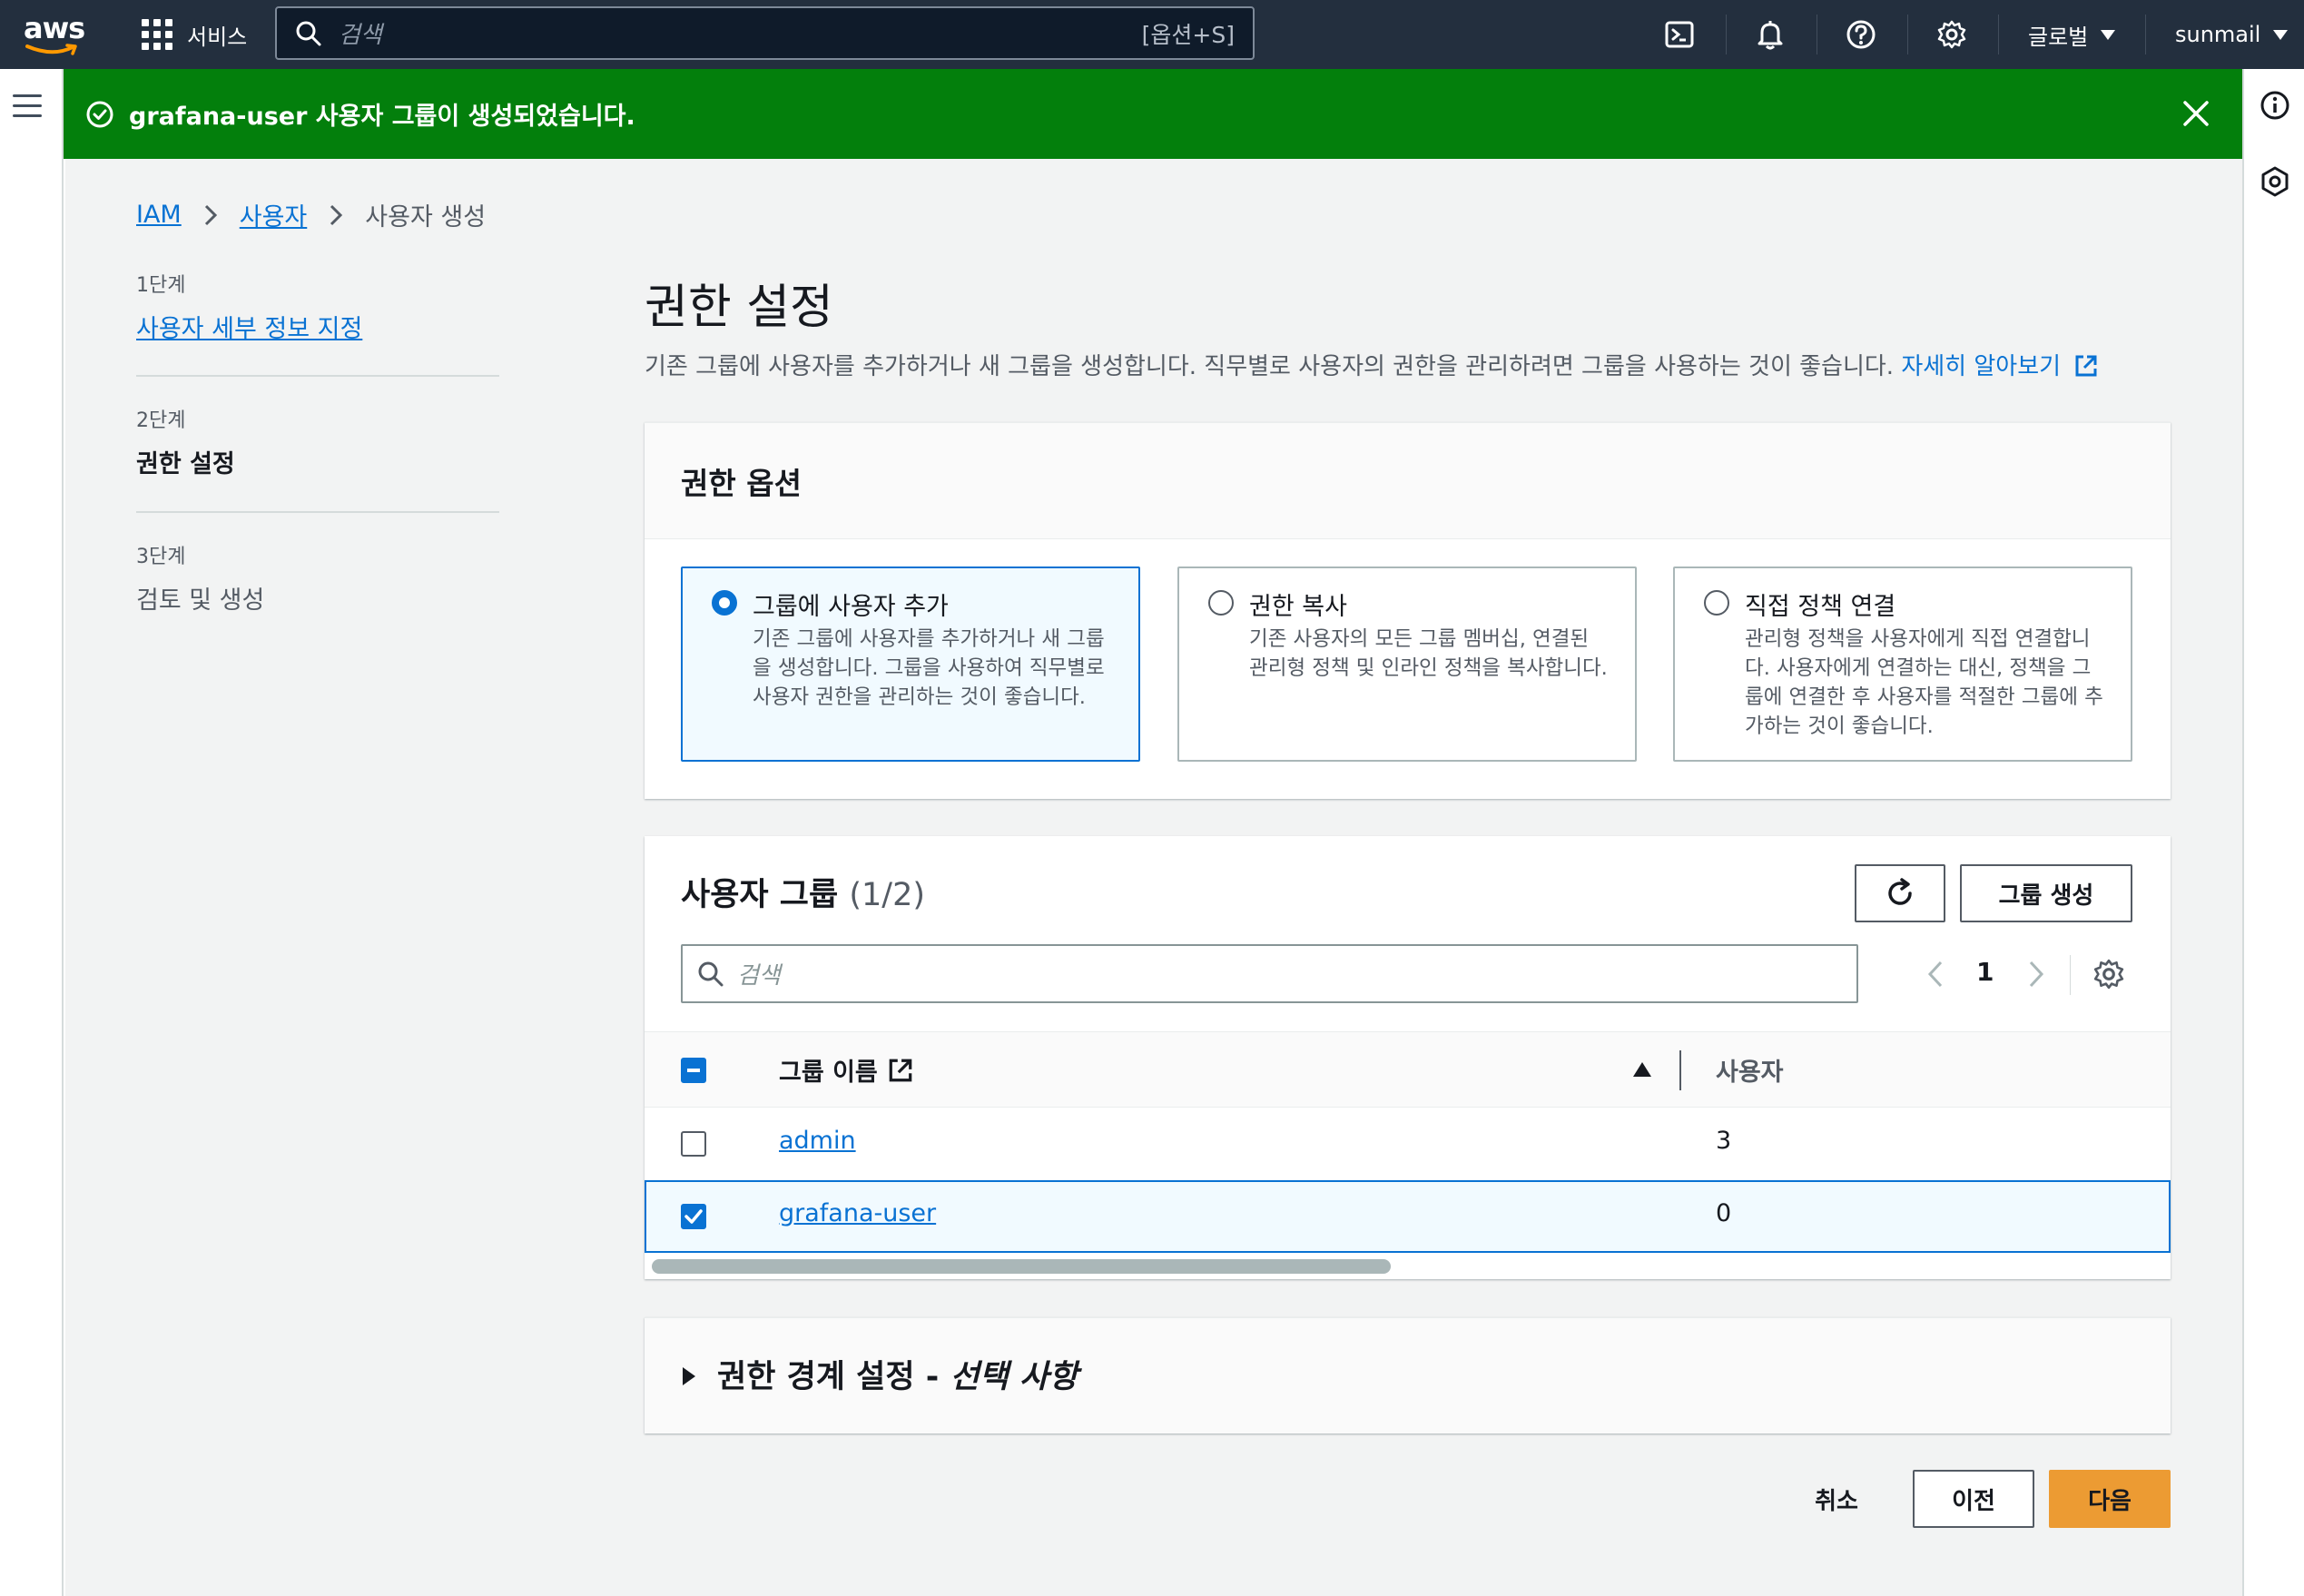 The image size is (2304, 1596). What do you see at coordinates (1952, 34) in the screenshot?
I see `settings-gear-icon` at bounding box center [1952, 34].